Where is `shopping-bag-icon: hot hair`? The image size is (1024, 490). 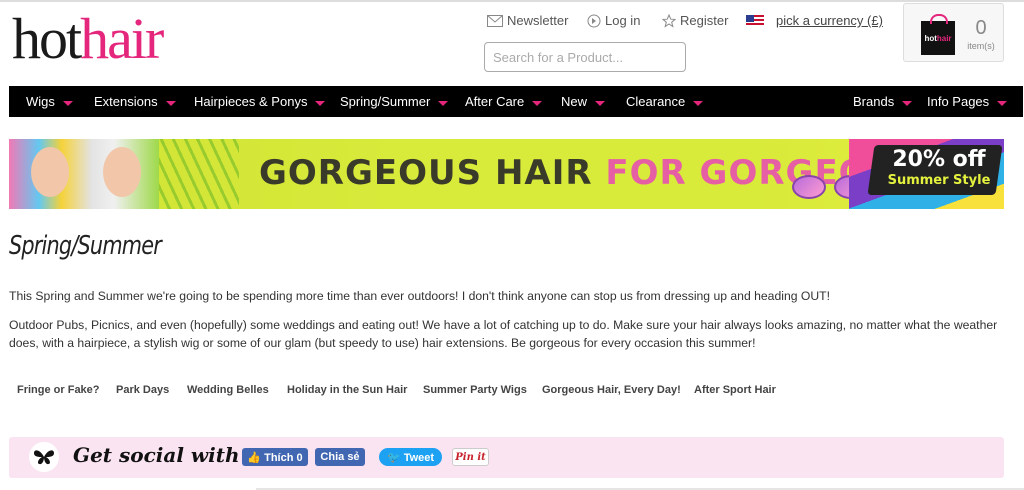
shopping-bag-icon: hot hair is located at coordinates (938, 34).